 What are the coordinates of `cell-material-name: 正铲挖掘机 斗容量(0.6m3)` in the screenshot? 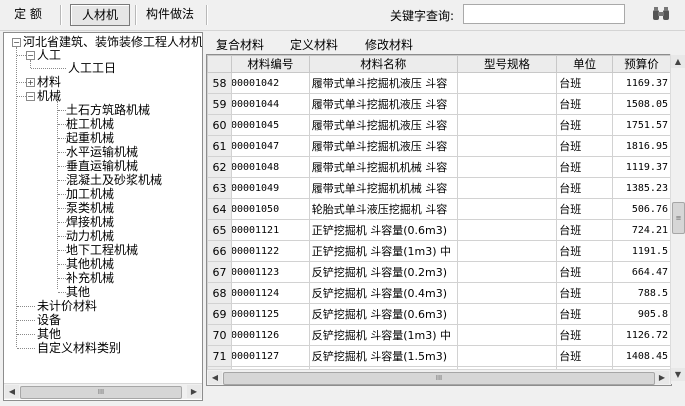 It's located at (383, 230).